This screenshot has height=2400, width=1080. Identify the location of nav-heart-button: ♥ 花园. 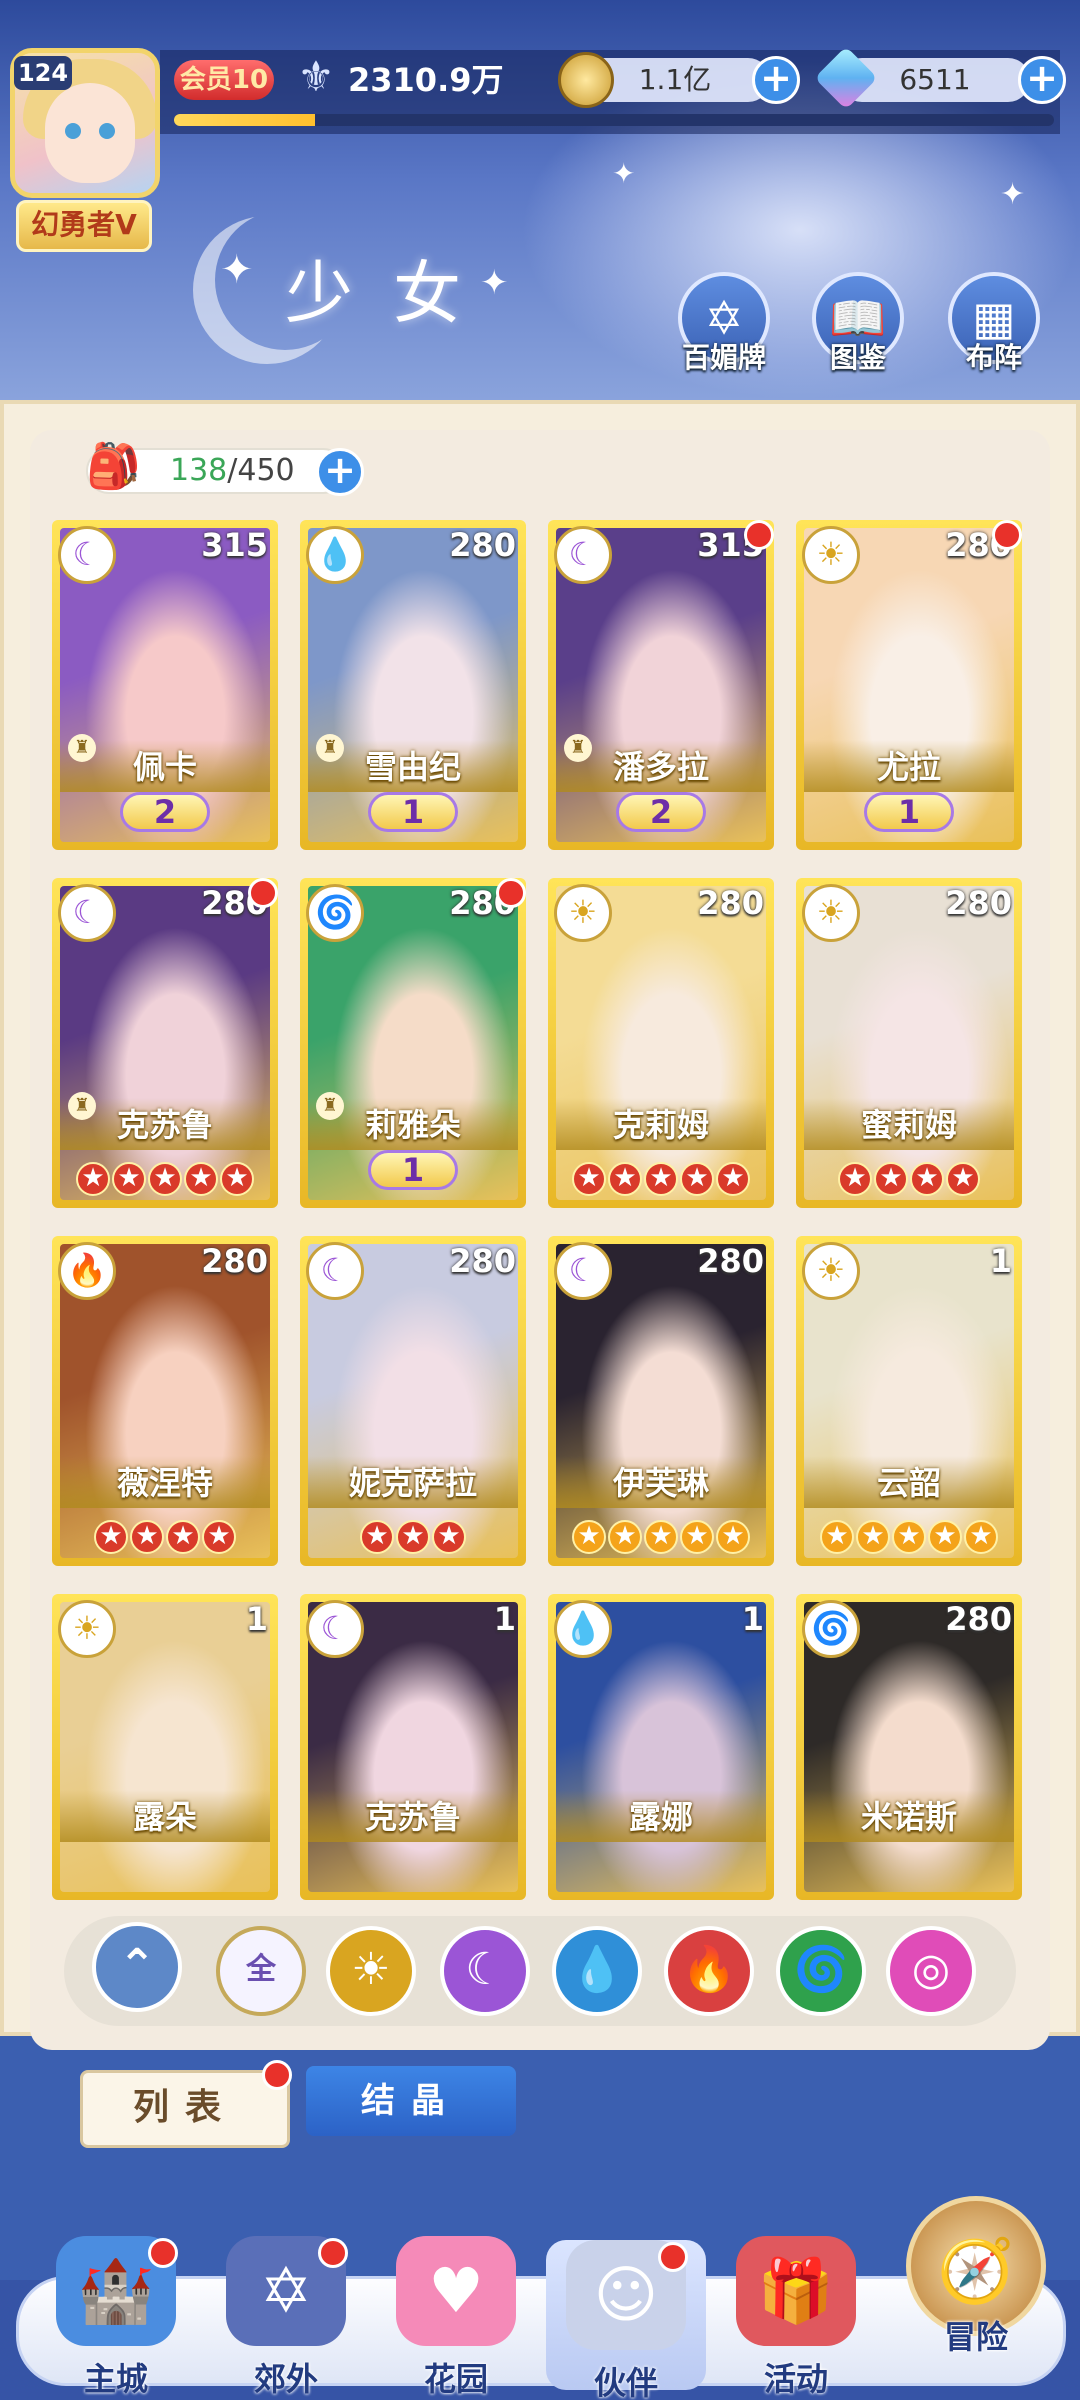
(456, 2318).